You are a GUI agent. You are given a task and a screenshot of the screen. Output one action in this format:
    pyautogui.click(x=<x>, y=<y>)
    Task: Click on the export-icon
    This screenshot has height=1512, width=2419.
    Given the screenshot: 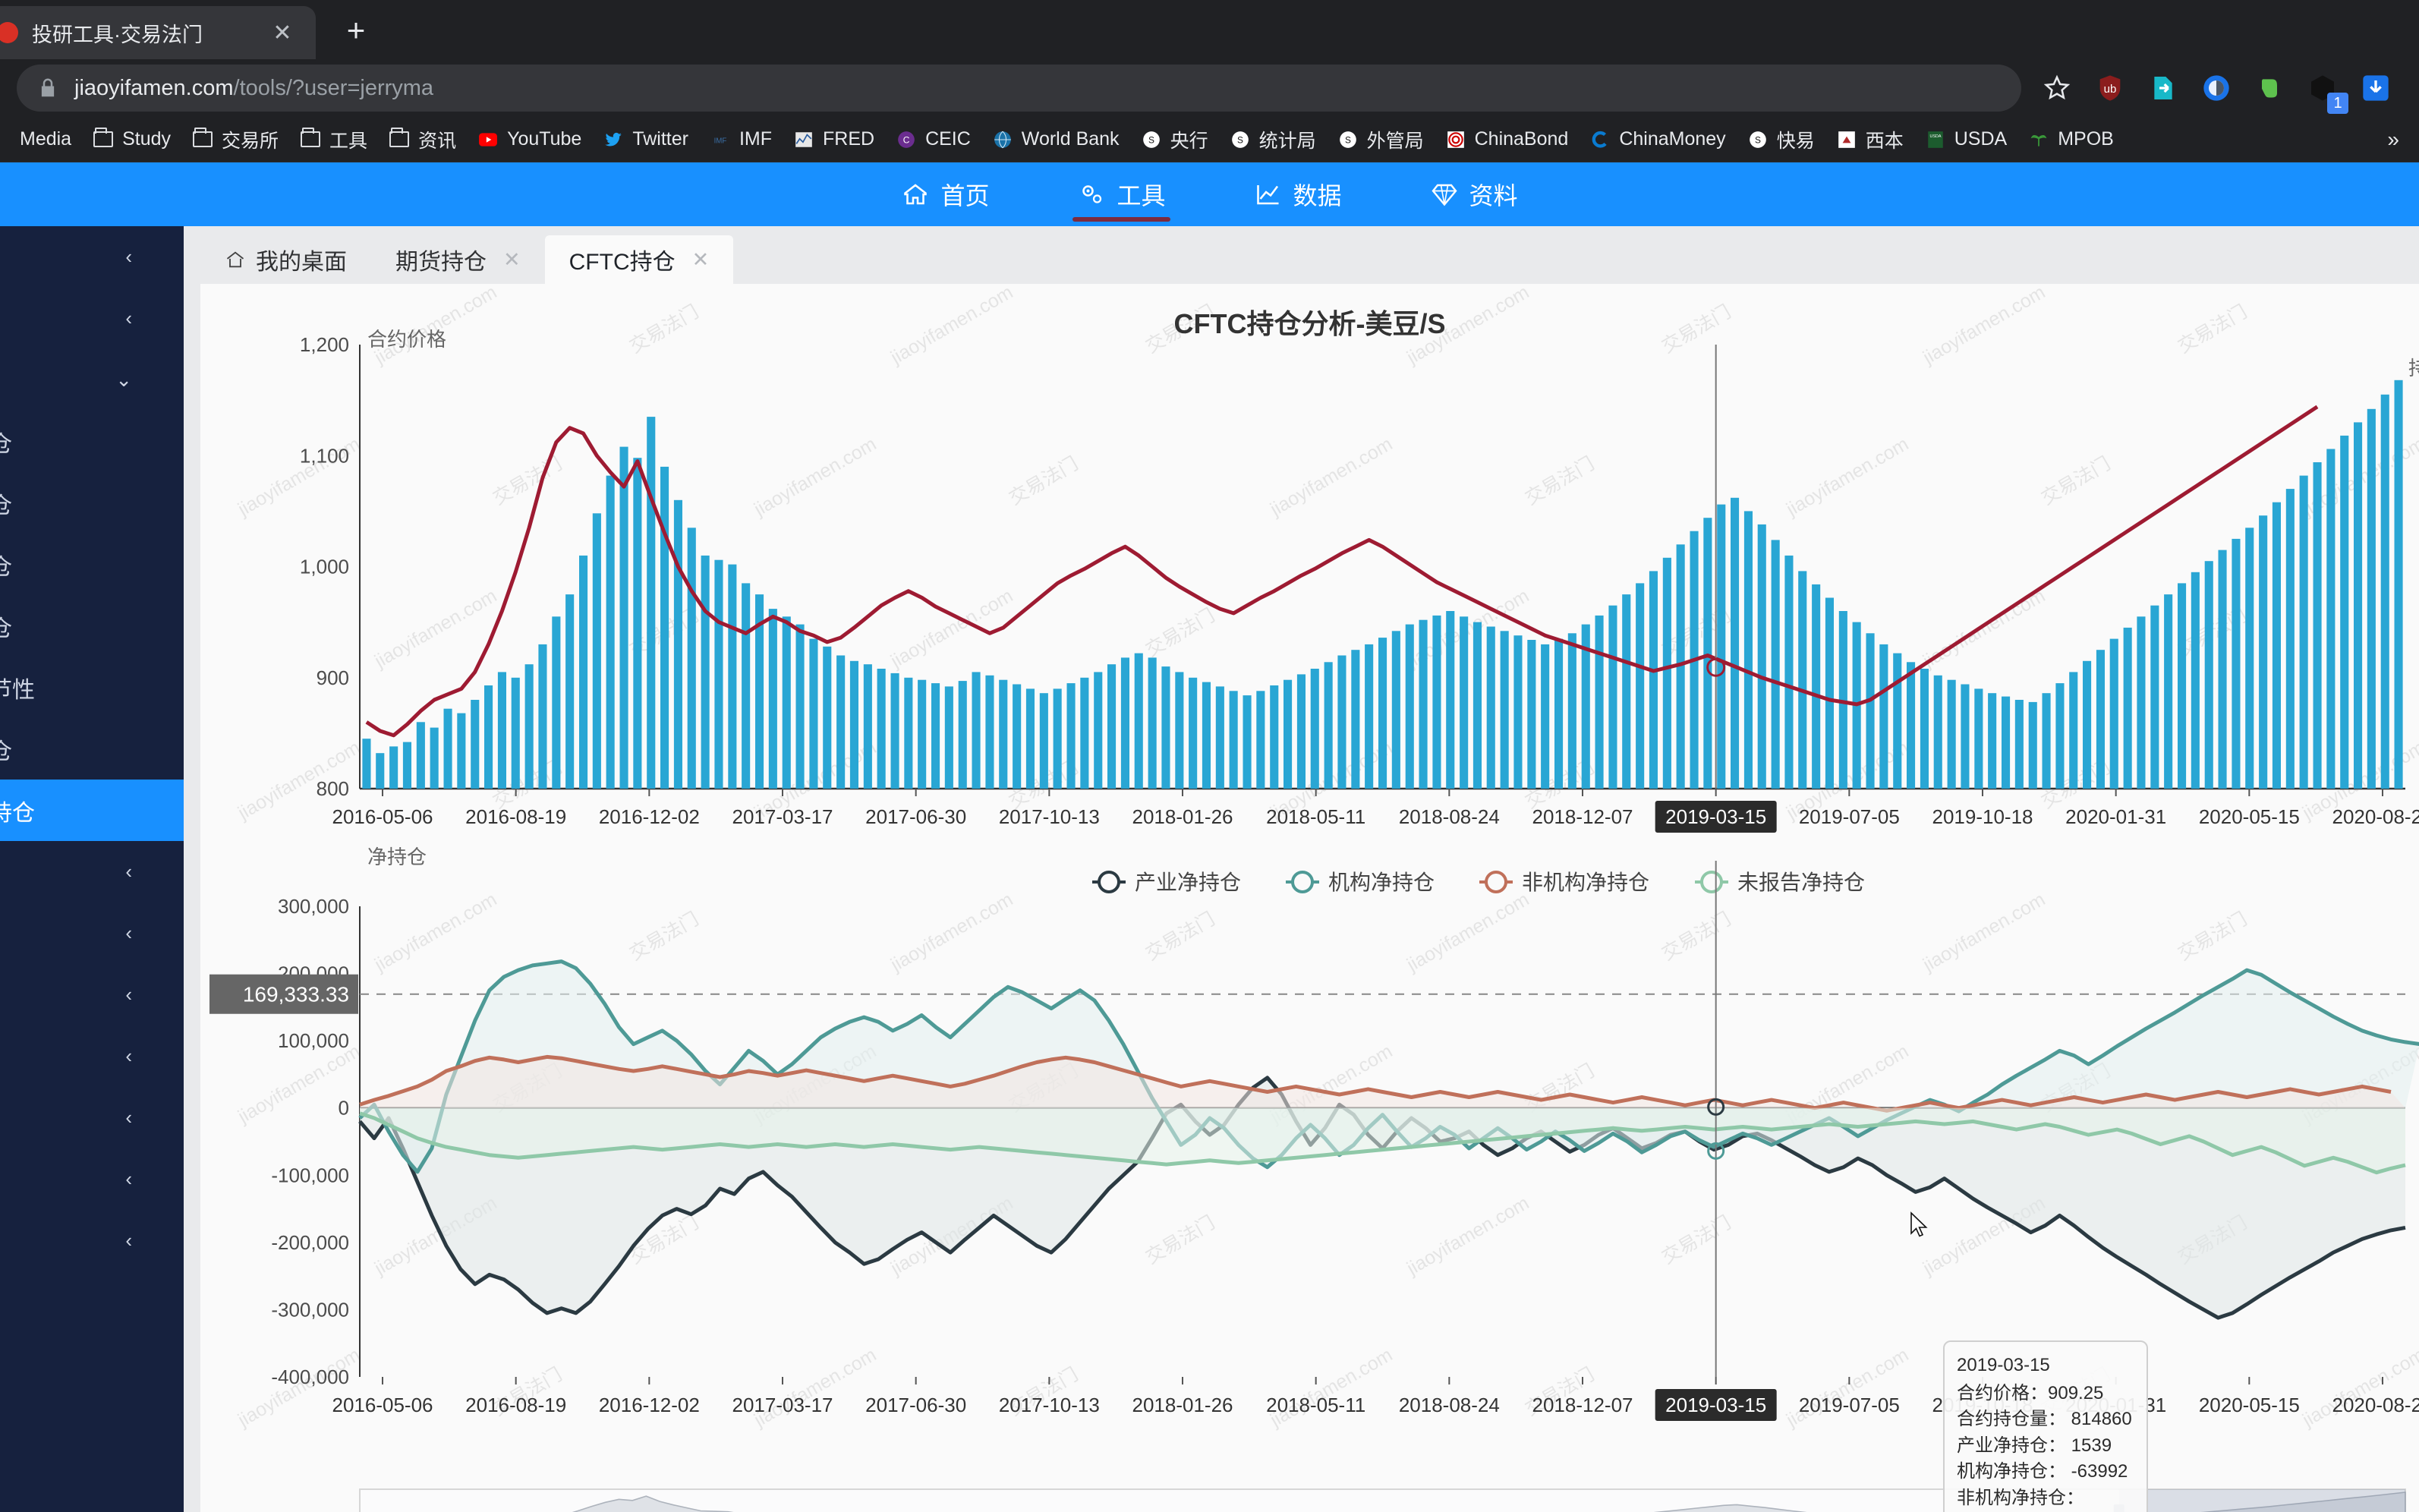 What is the action you would take?
    pyautogui.click(x=2163, y=88)
    